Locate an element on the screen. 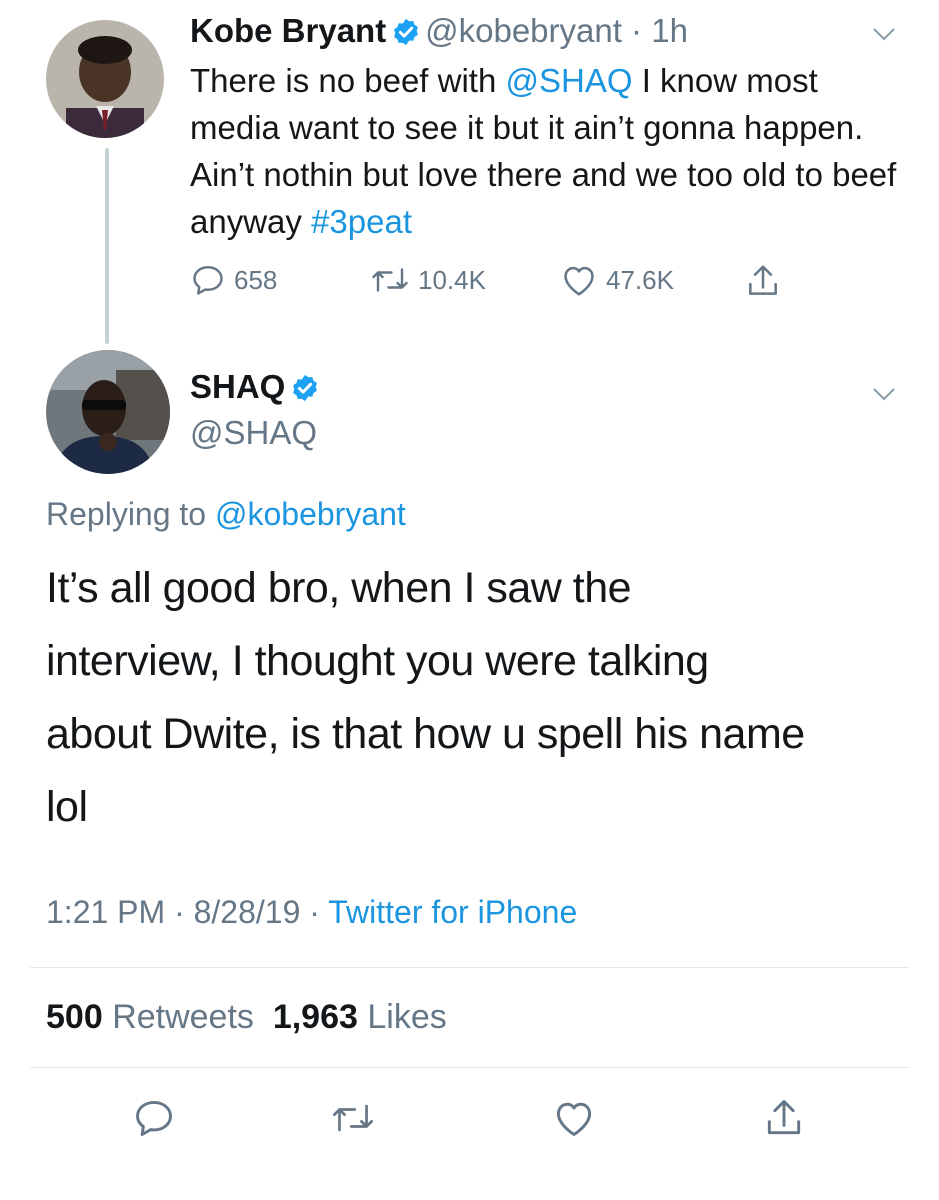 This screenshot has height=1200, width=939. hashtag-link: #3peat is located at coordinates (361, 221).